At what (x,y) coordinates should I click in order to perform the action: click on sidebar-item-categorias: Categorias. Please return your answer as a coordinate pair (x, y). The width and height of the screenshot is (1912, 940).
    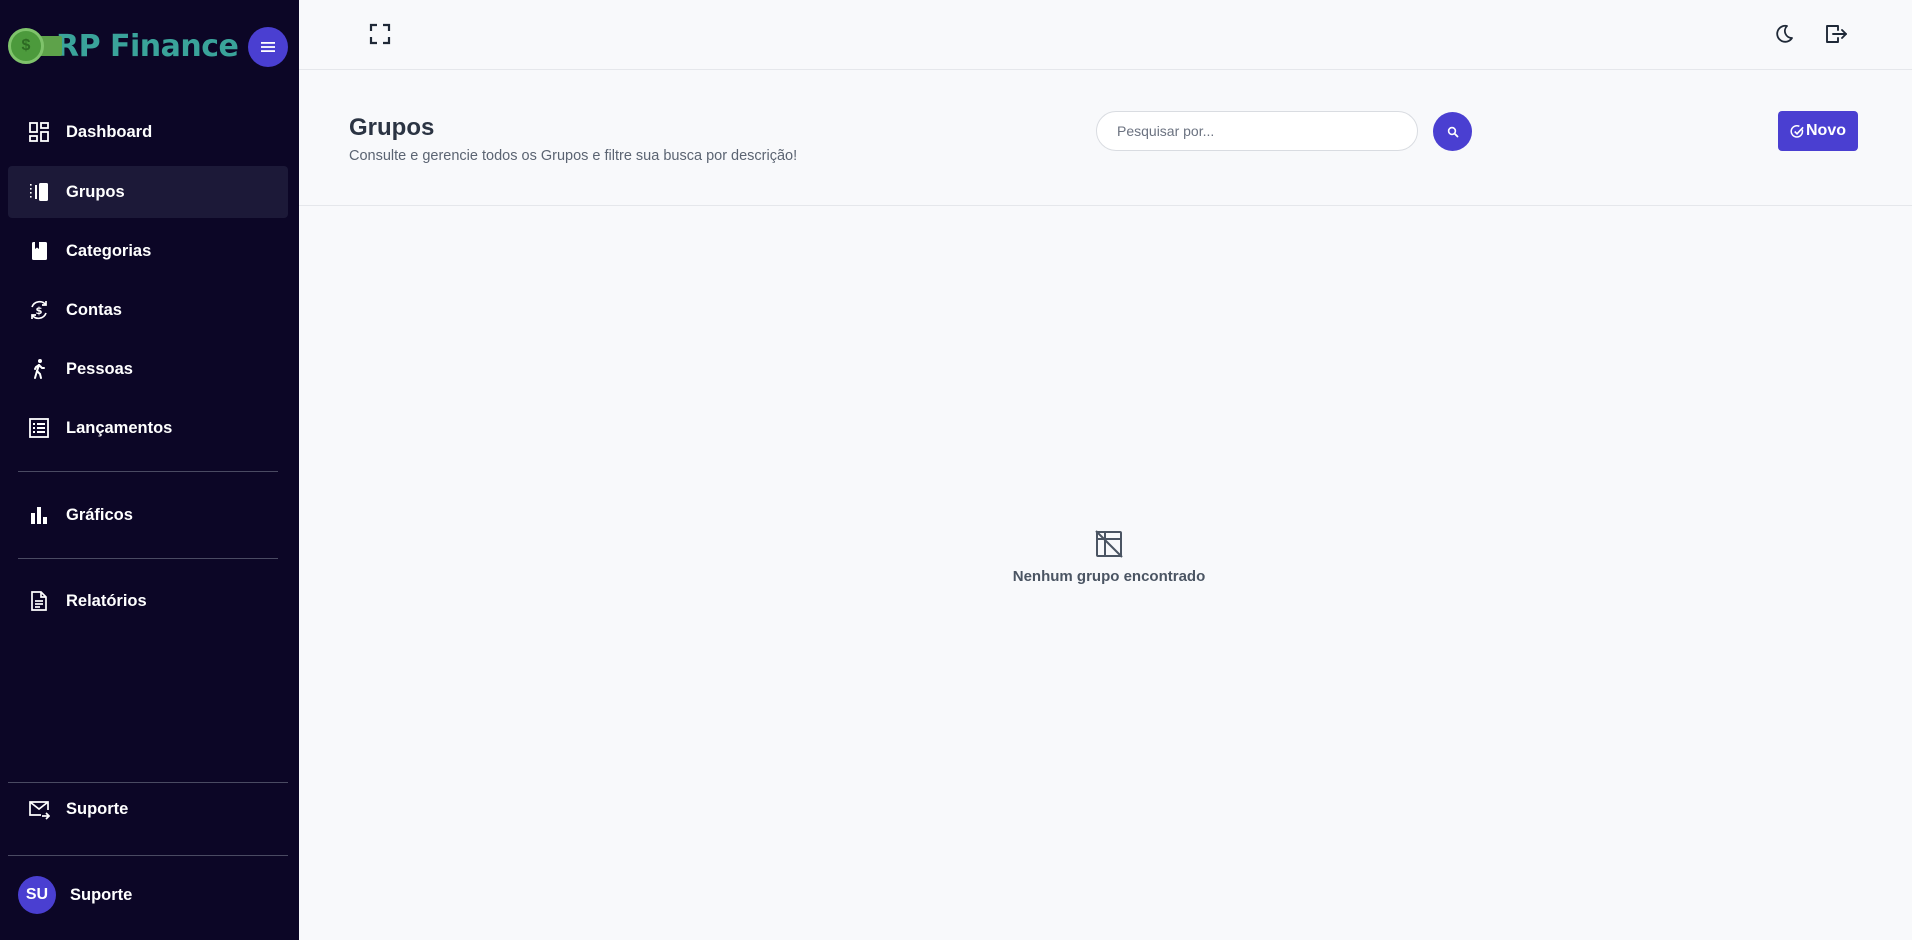
    Looking at the image, I should click on (148, 251).